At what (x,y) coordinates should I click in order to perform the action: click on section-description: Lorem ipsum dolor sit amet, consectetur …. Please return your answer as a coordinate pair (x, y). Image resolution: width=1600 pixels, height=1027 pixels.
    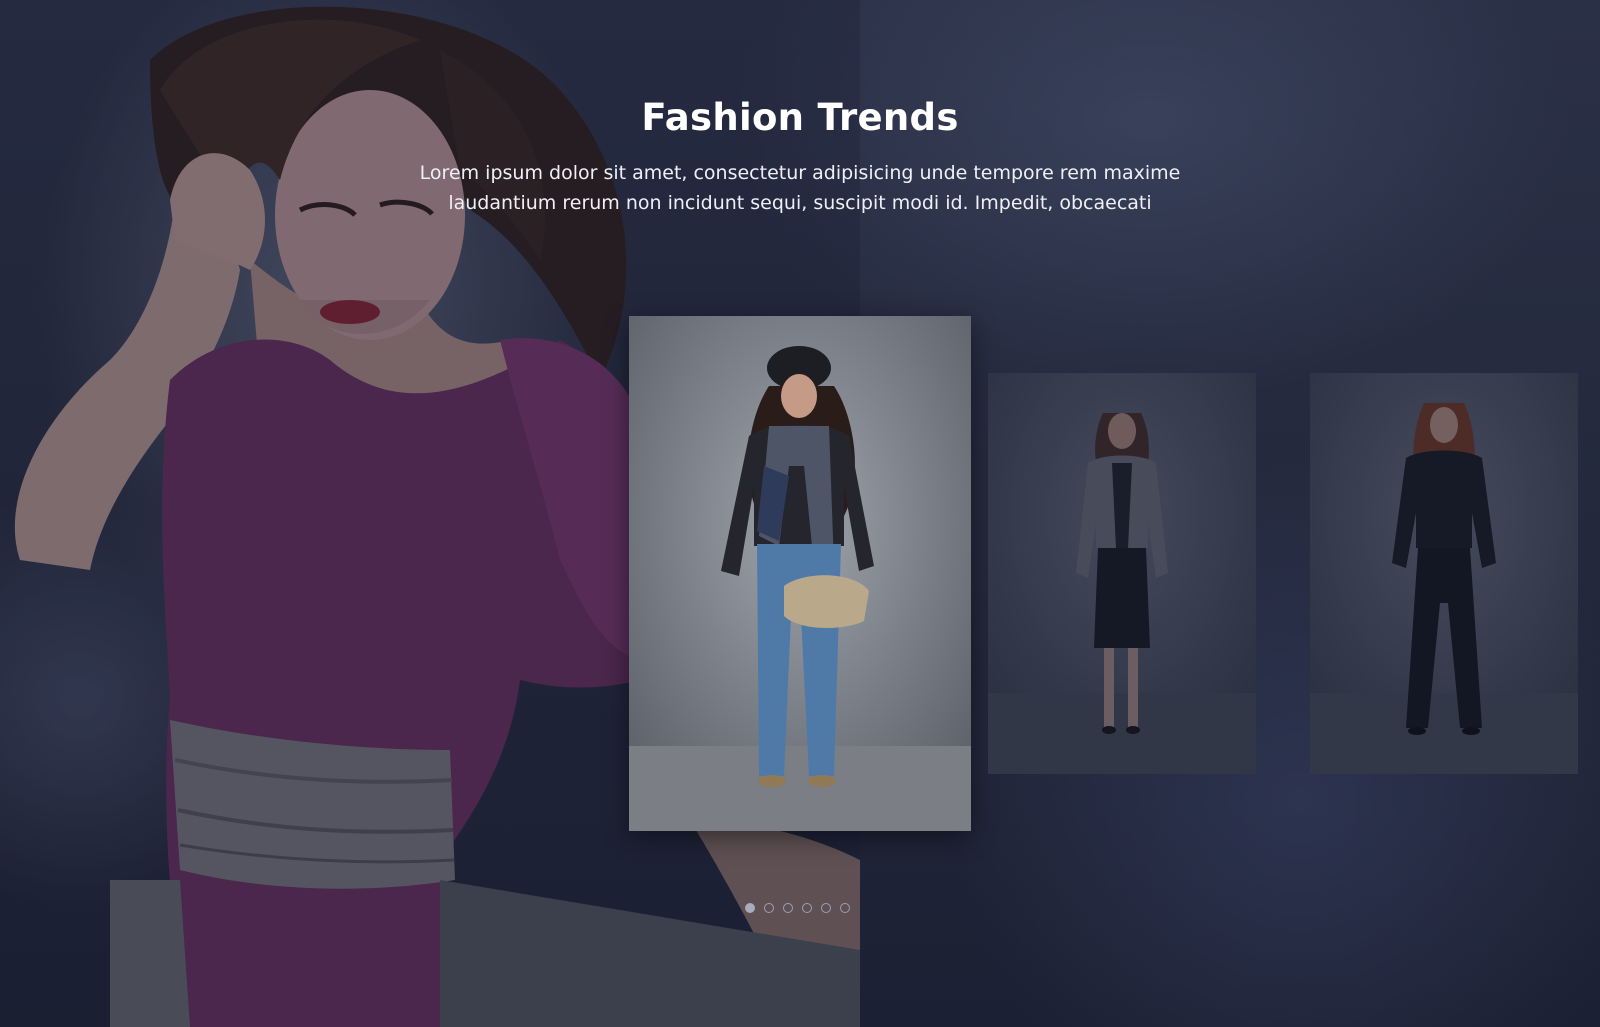
    Looking at the image, I should click on (800, 188).